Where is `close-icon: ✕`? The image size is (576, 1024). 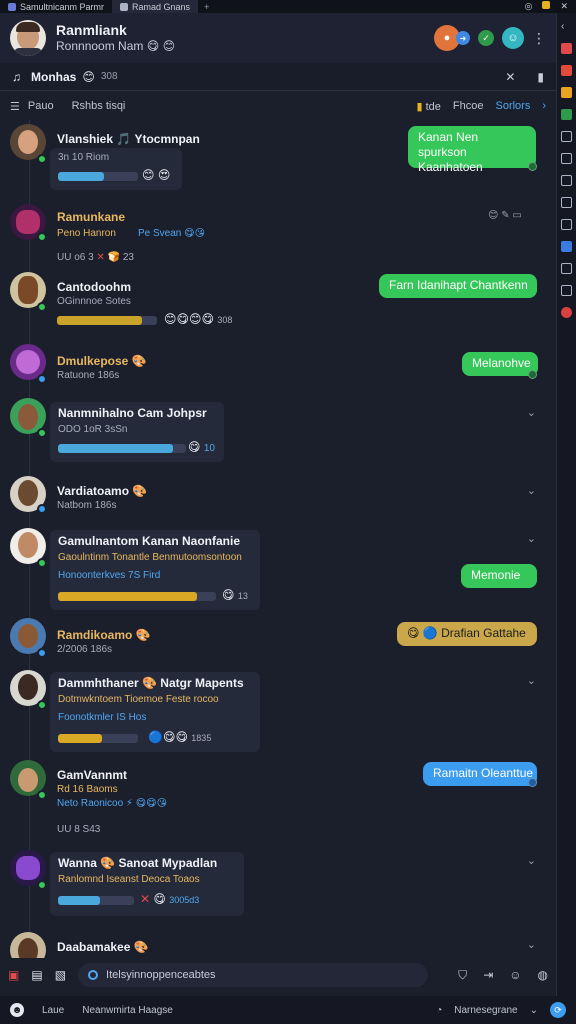 close-icon: ✕ is located at coordinates (510, 77).